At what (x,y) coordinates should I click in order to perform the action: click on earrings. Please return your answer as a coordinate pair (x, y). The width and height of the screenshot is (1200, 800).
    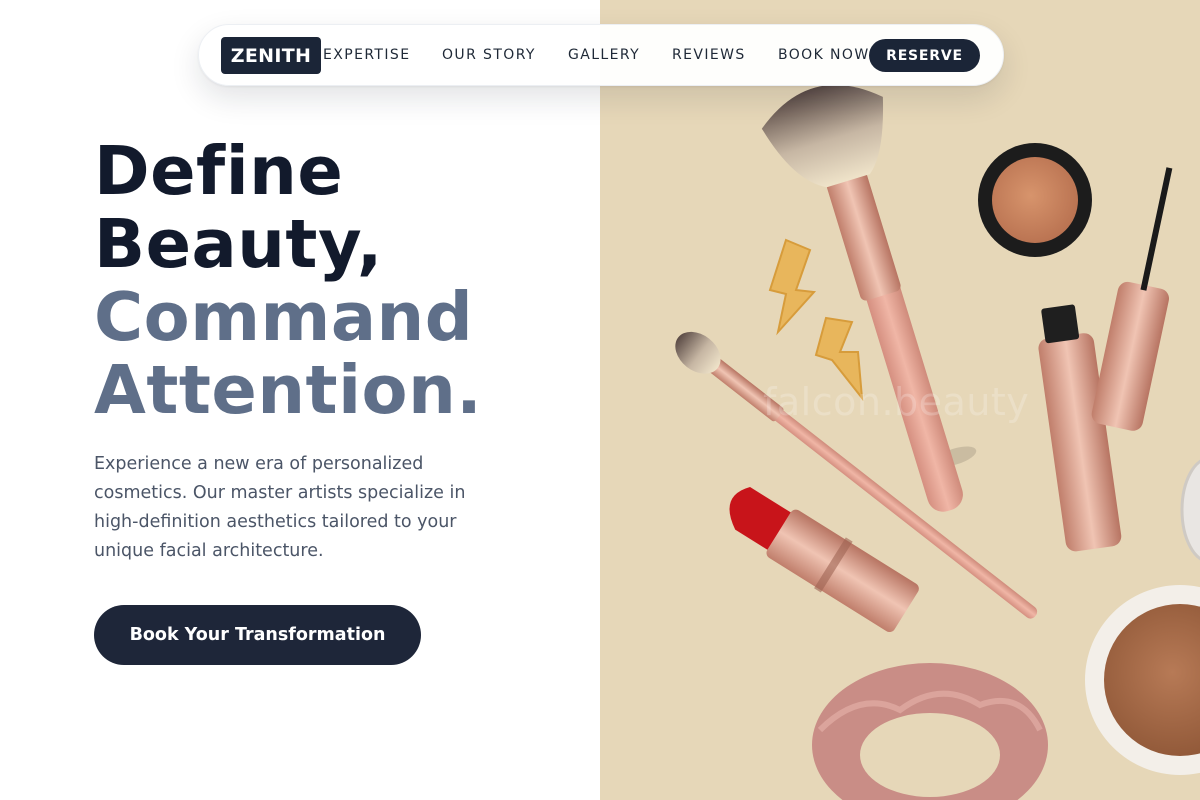
    Looking at the image, I should click on (816, 320).